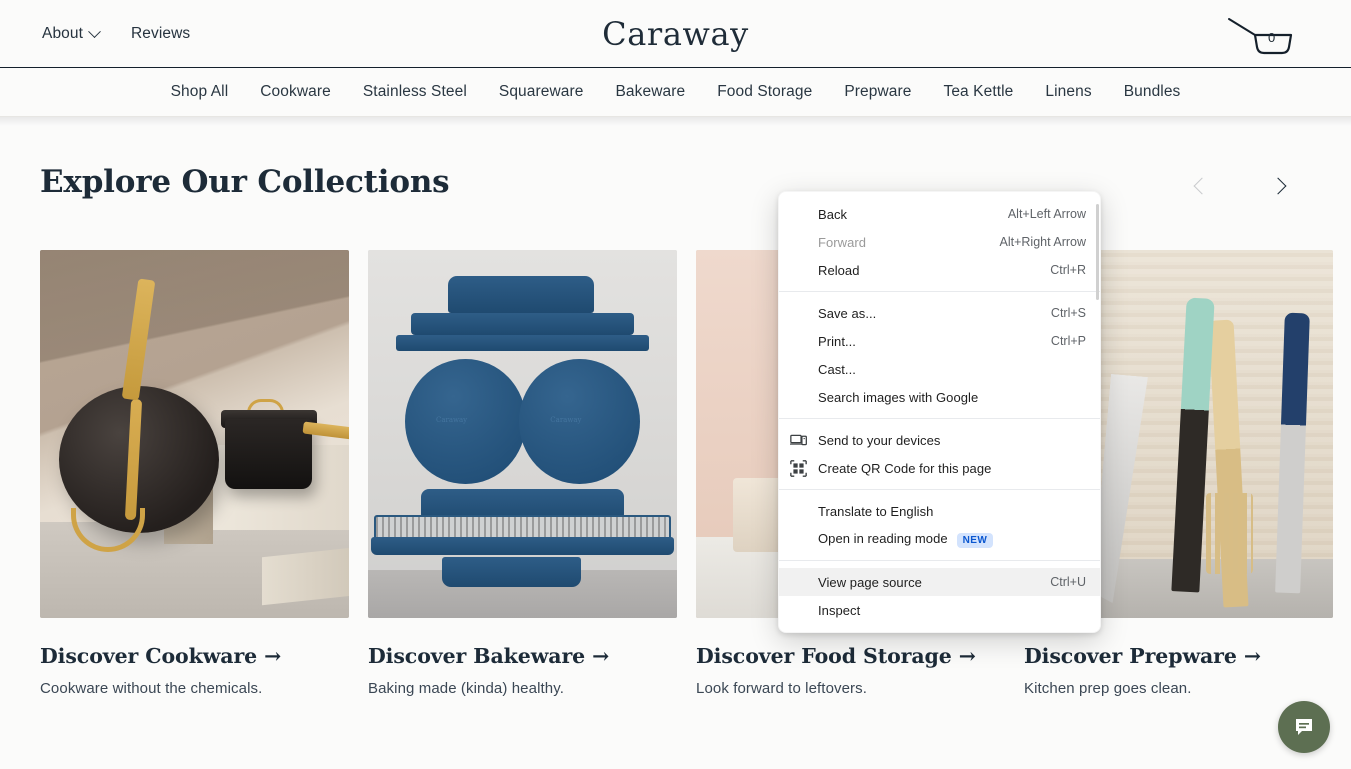  I want to click on context-menu-item-translate-to-english: Translate to English, so click(939, 511).